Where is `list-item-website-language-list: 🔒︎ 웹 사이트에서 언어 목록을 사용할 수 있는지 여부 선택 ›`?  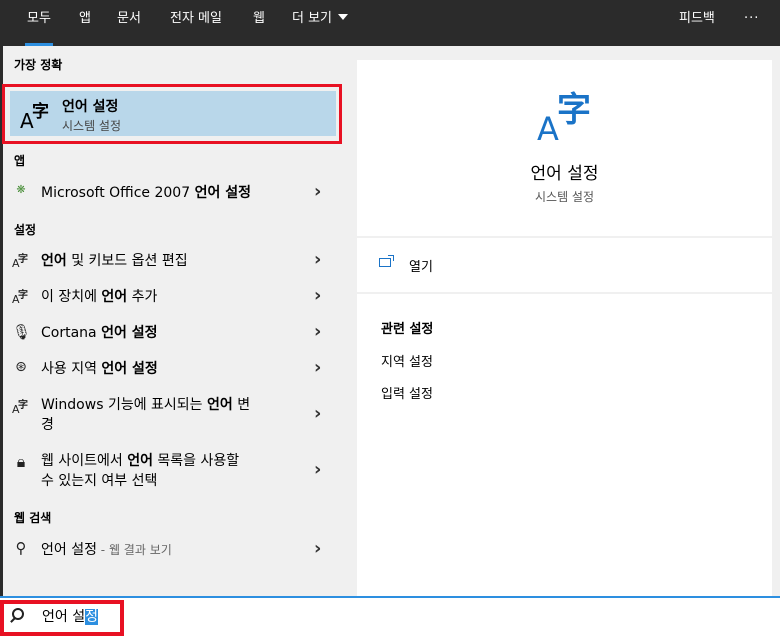
list-item-website-language-list: 🔒︎ 웹 사이트에서 언어 목록을 사용할 수 있는지 여부 선택 › is located at coordinates (173, 472).